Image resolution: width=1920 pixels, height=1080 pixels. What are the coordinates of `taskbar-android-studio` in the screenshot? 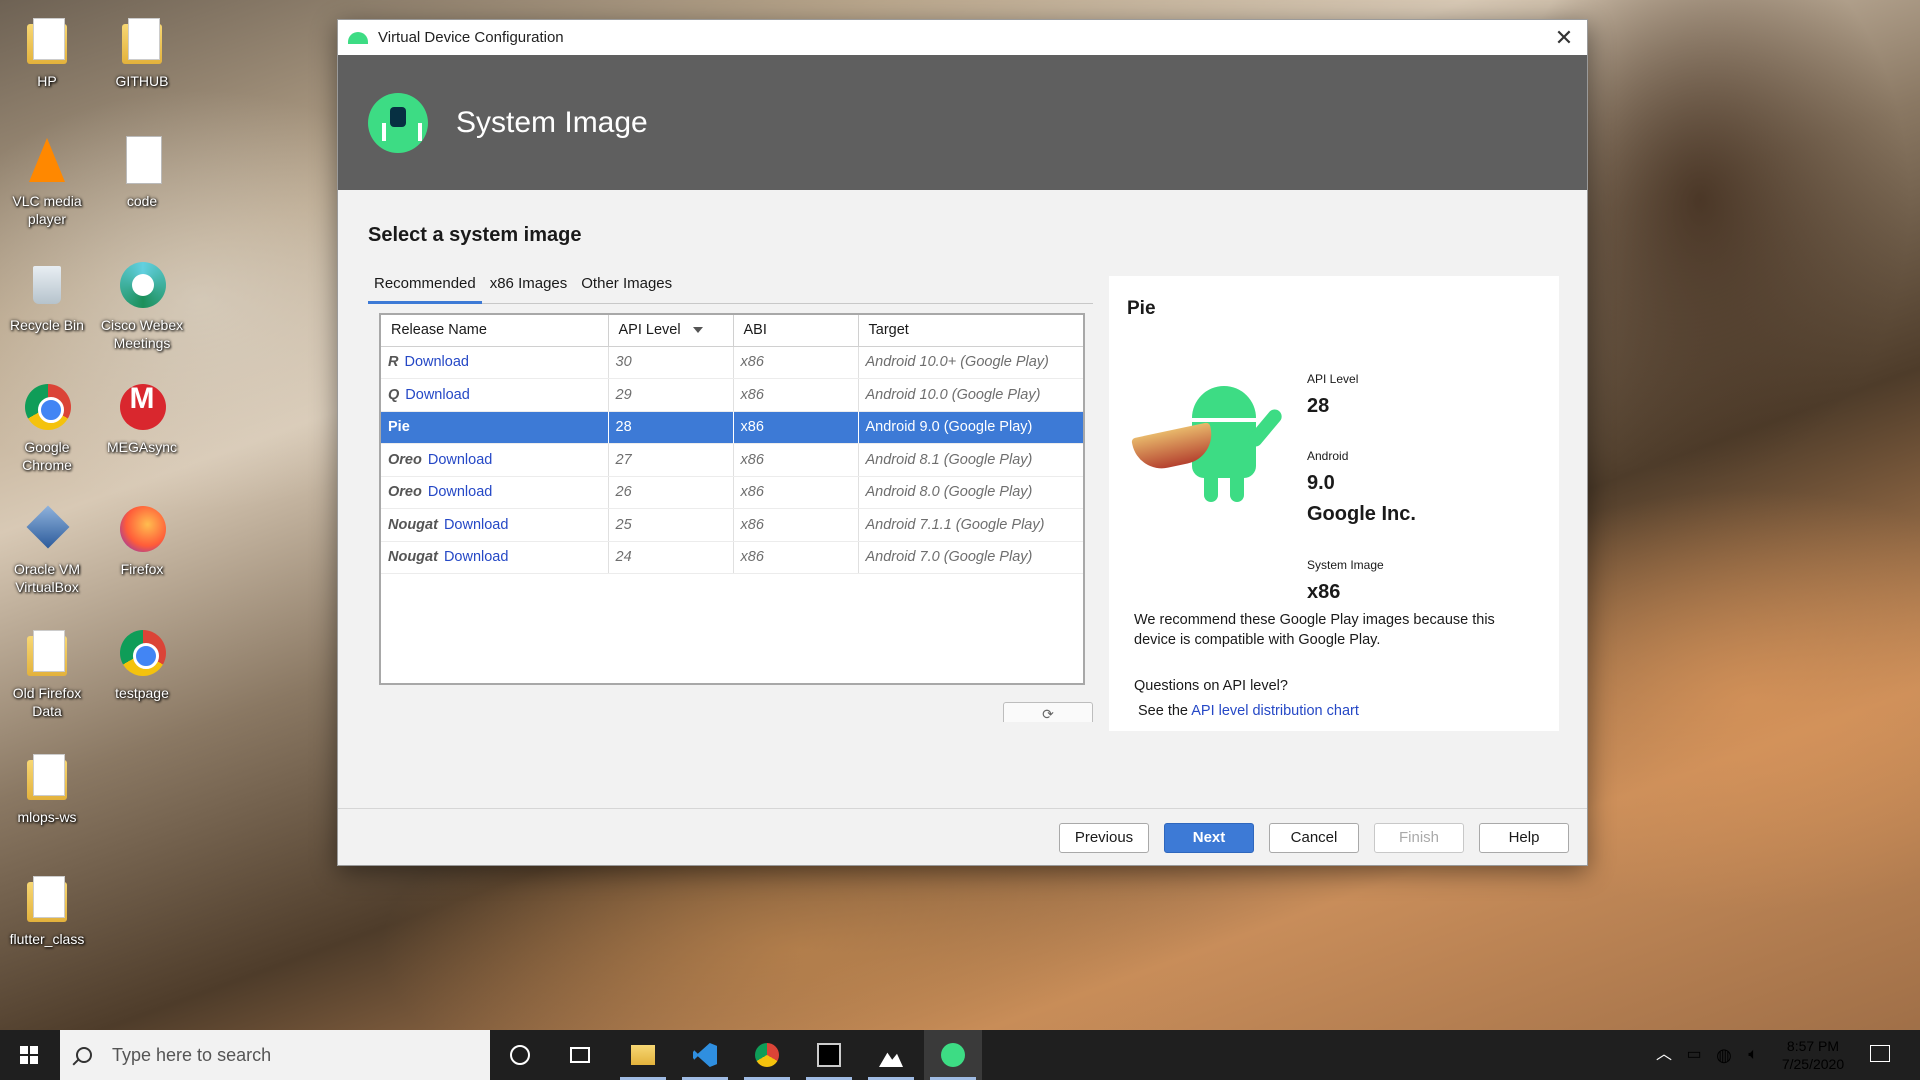 It's located at (953, 1055).